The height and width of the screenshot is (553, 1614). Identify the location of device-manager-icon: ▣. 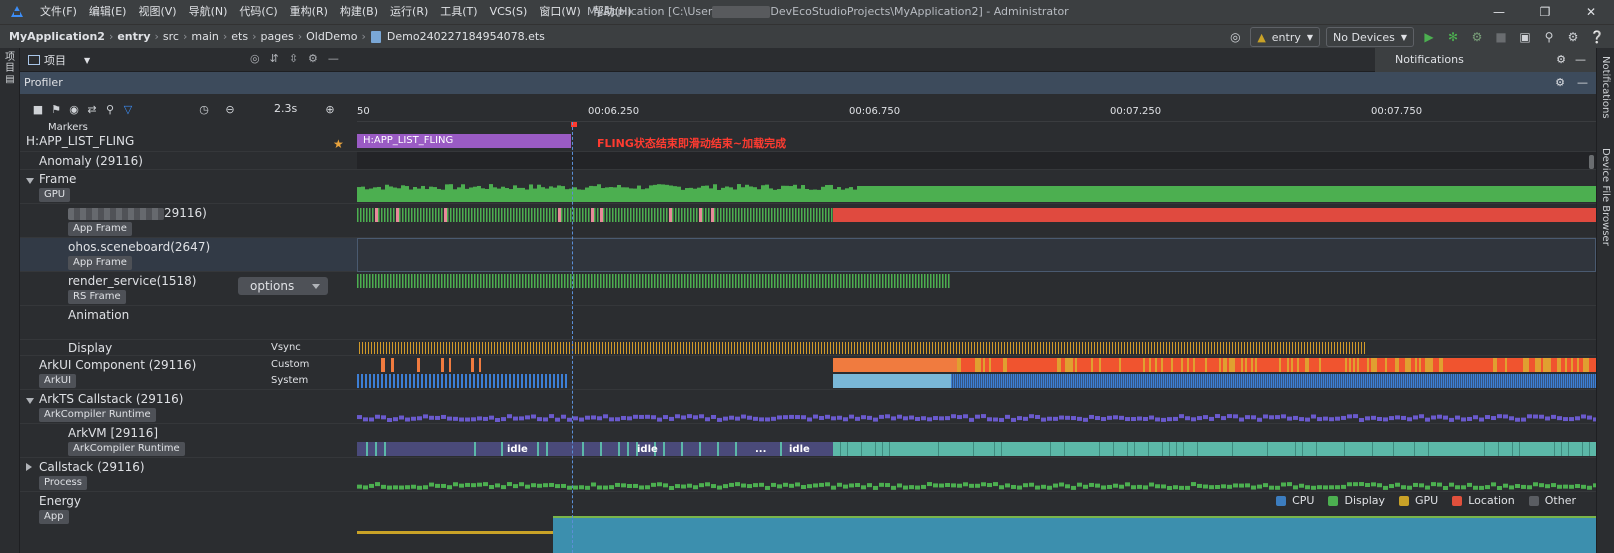
(1525, 37).